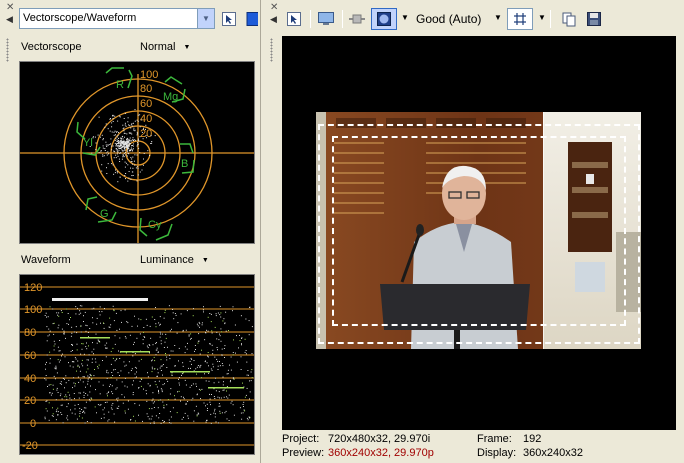 Image resolution: width=684 pixels, height=463 pixels. What do you see at coordinates (149, 75) in the screenshot?
I see `ring-label-100: 100` at bounding box center [149, 75].